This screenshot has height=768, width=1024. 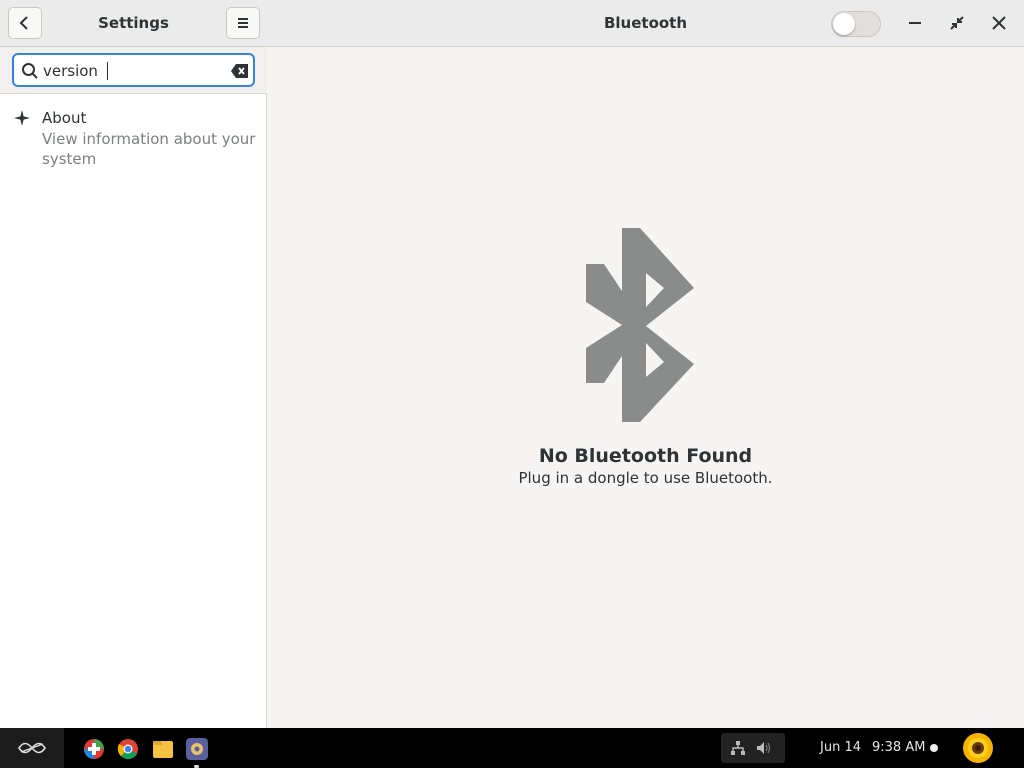 What do you see at coordinates (934, 748) in the screenshot?
I see `notification-indicator` at bounding box center [934, 748].